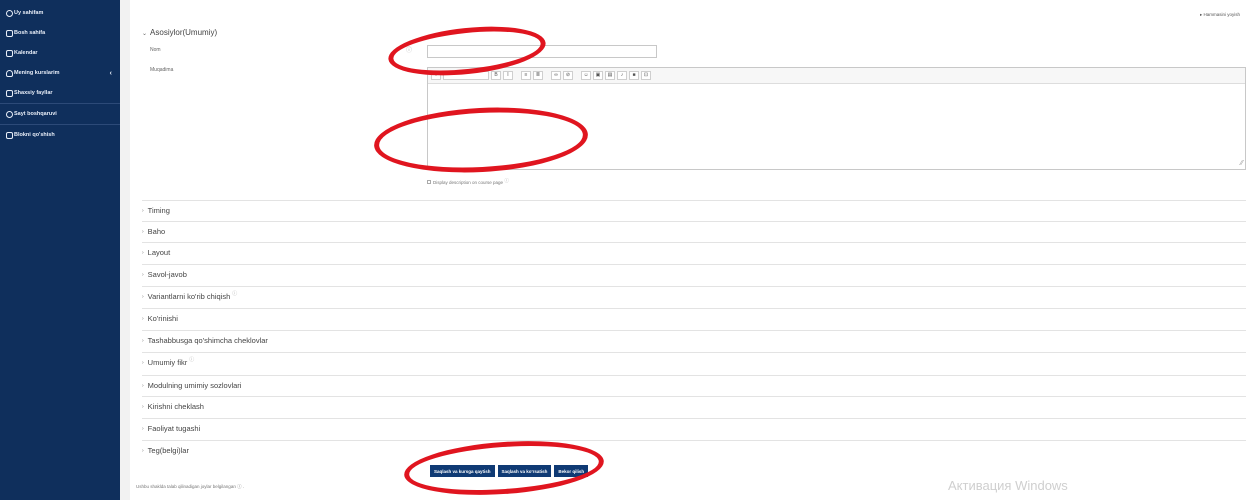 The width and height of the screenshot is (1246, 501). What do you see at coordinates (694, 428) in the screenshot?
I see `section-activity-completion: › Faoliyat tugashi` at bounding box center [694, 428].